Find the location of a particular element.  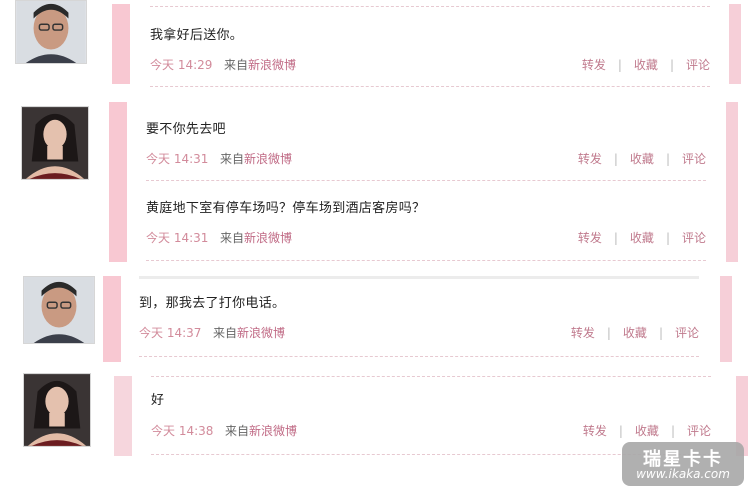

message-text: 要不你先去吧 is located at coordinates (186, 129).